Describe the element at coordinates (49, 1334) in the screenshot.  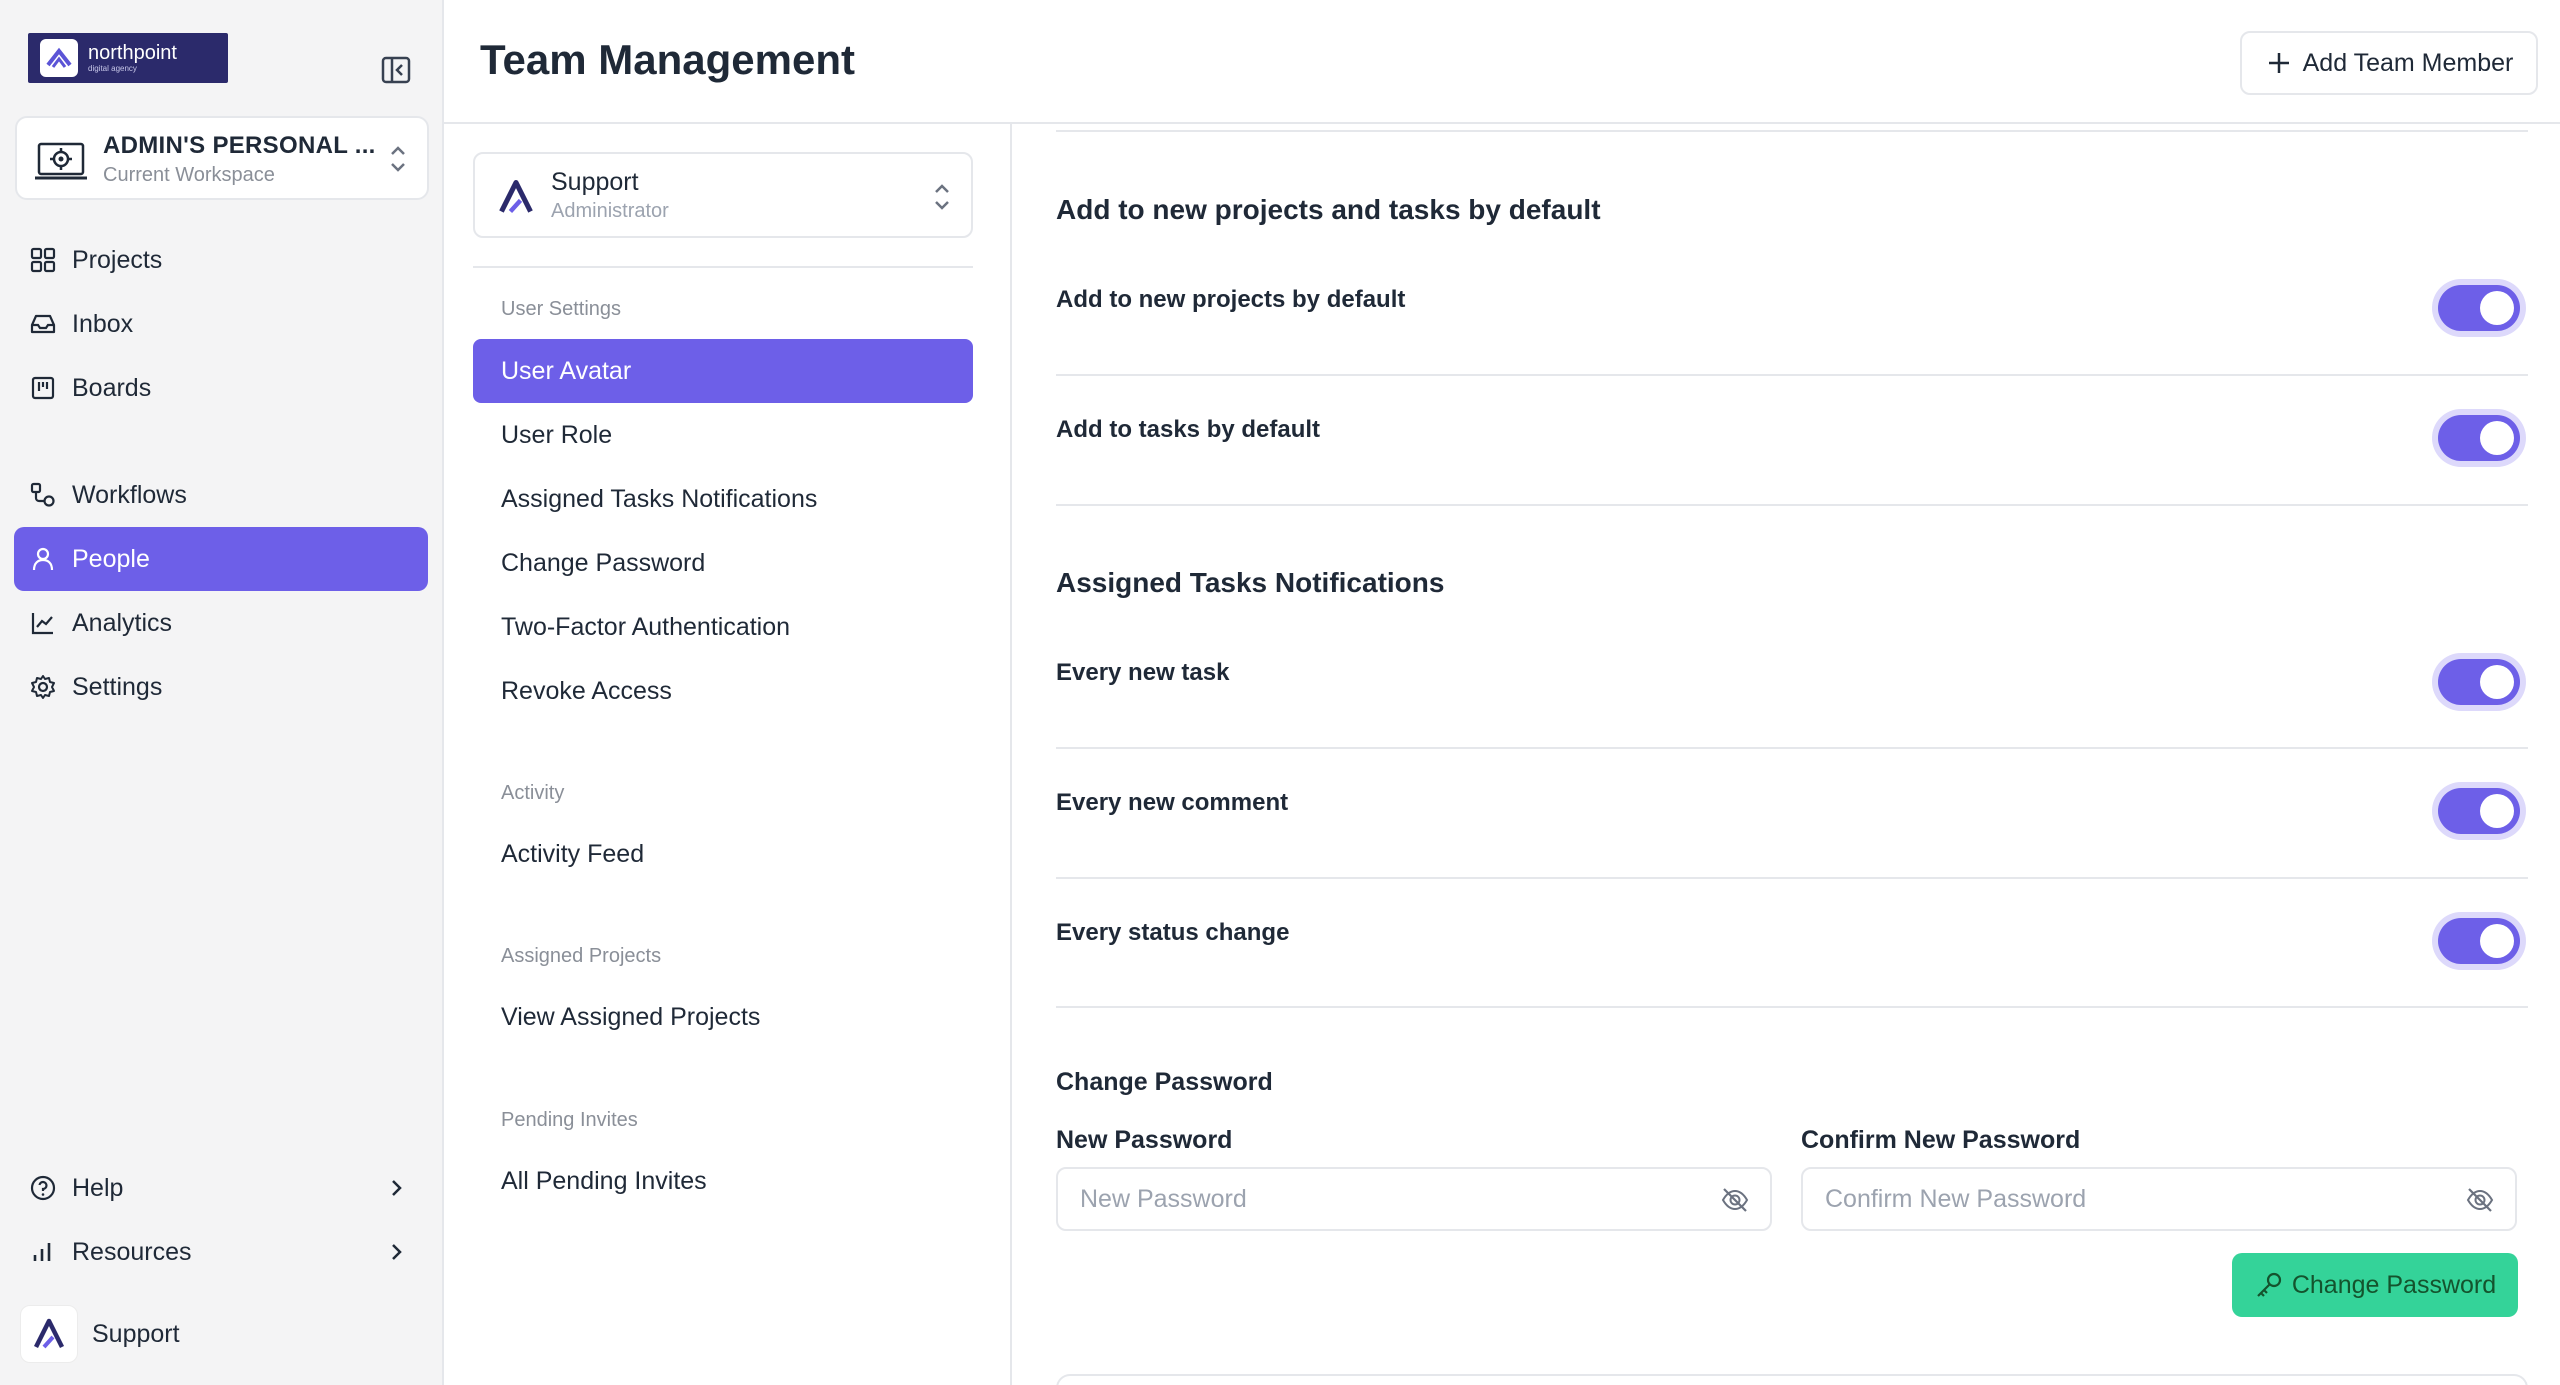
I see `avatar` at that location.